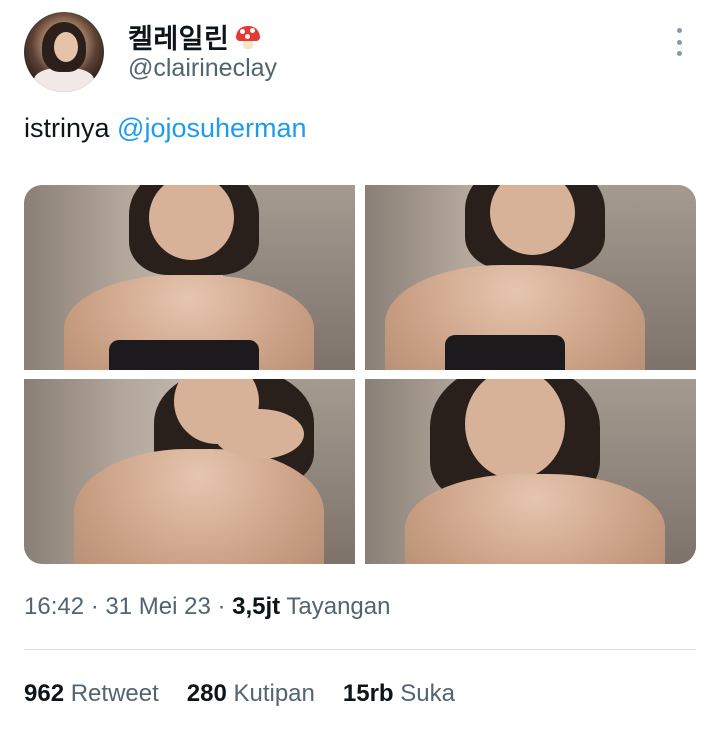  I want to click on tweet-date: 31 Mei 23, so click(157, 606).